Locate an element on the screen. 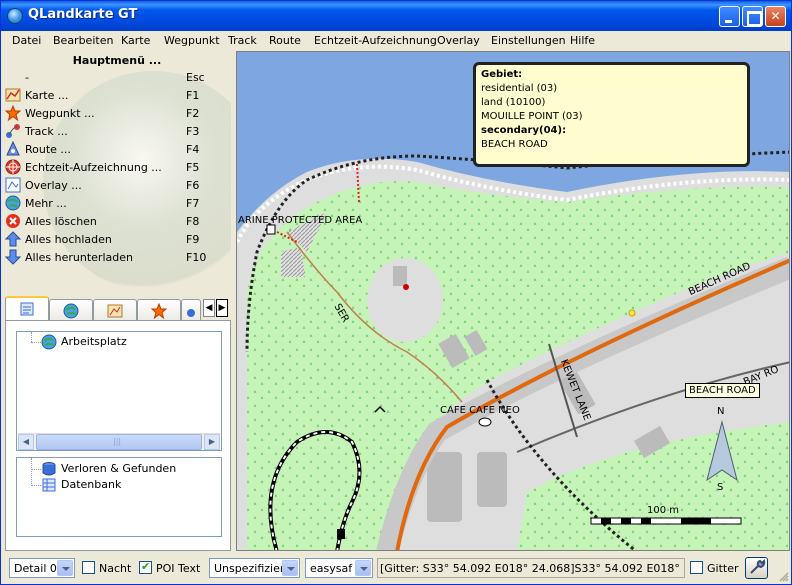  close-button is located at coordinates (775, 16).